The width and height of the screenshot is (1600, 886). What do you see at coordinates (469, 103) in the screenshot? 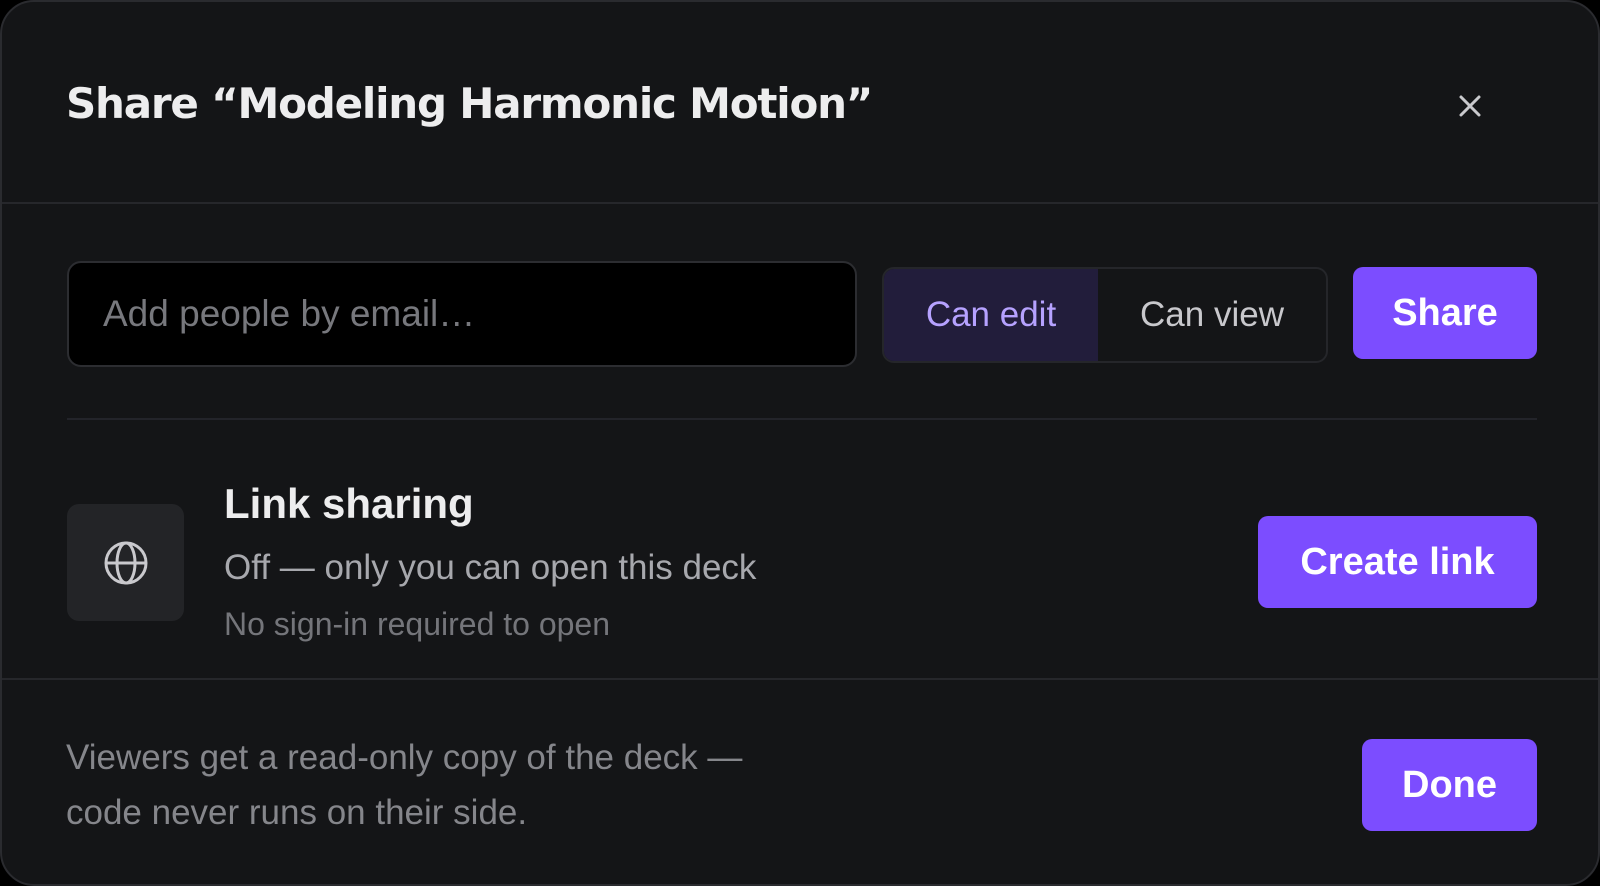
I see `dialog-title: Share “Modeling Harmonic Motion”` at bounding box center [469, 103].